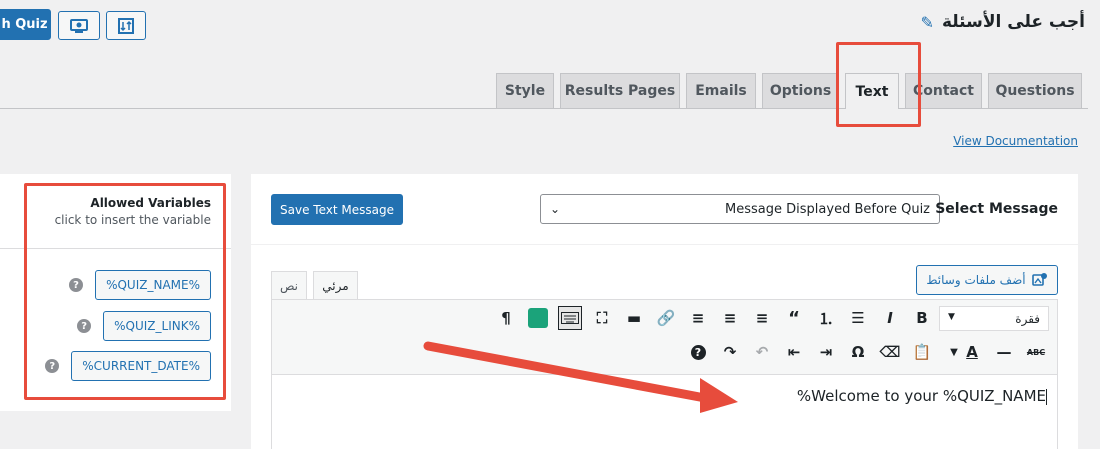 The image size is (1100, 449). I want to click on tab-text-label: Text, so click(872, 91).